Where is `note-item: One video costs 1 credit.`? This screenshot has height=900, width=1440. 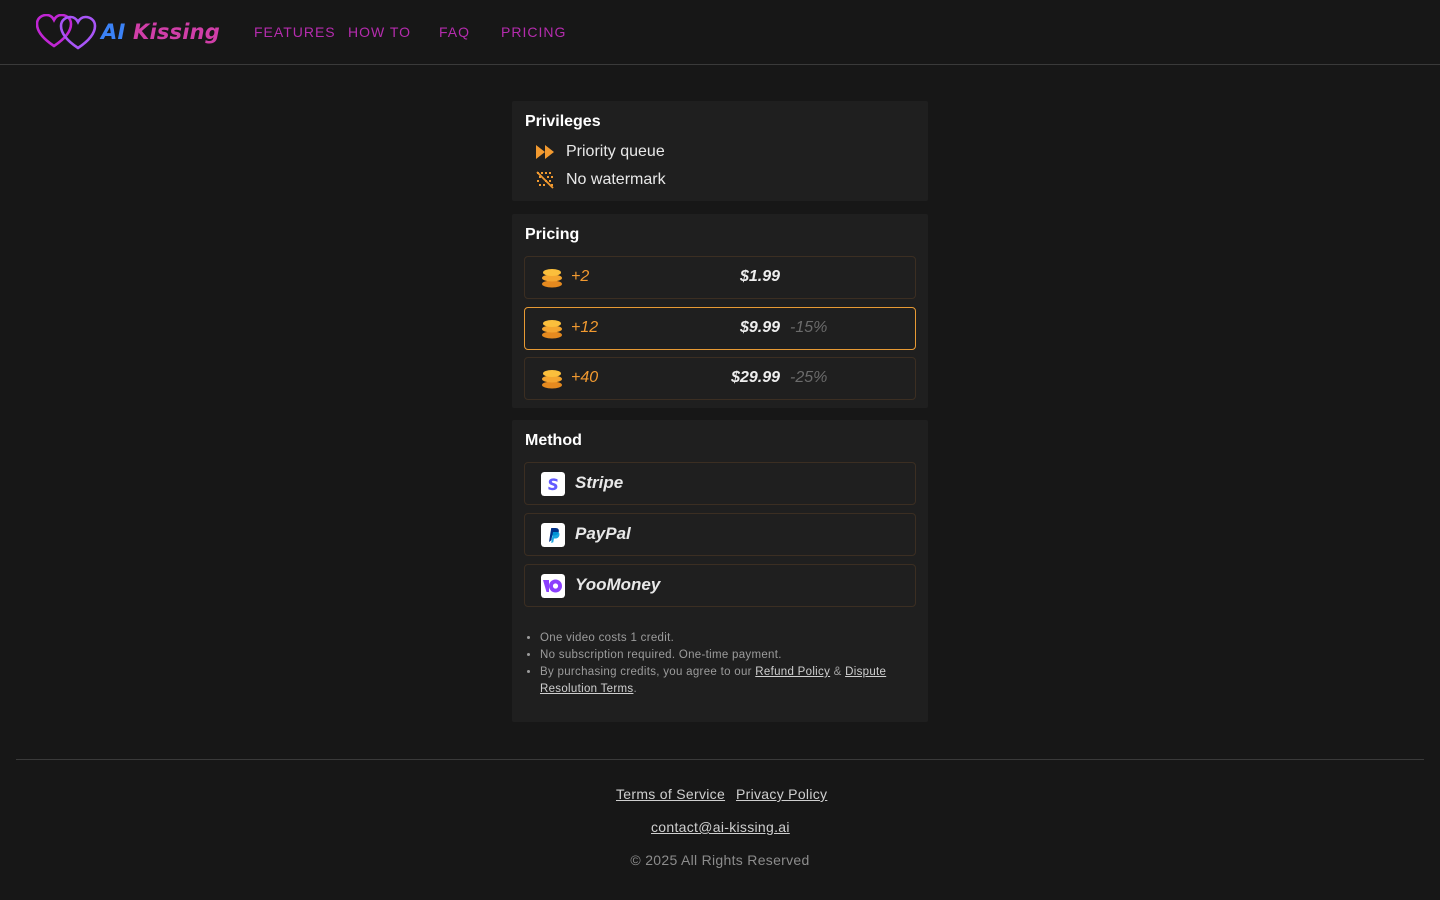 note-item: One video costs 1 credit. is located at coordinates (724, 638).